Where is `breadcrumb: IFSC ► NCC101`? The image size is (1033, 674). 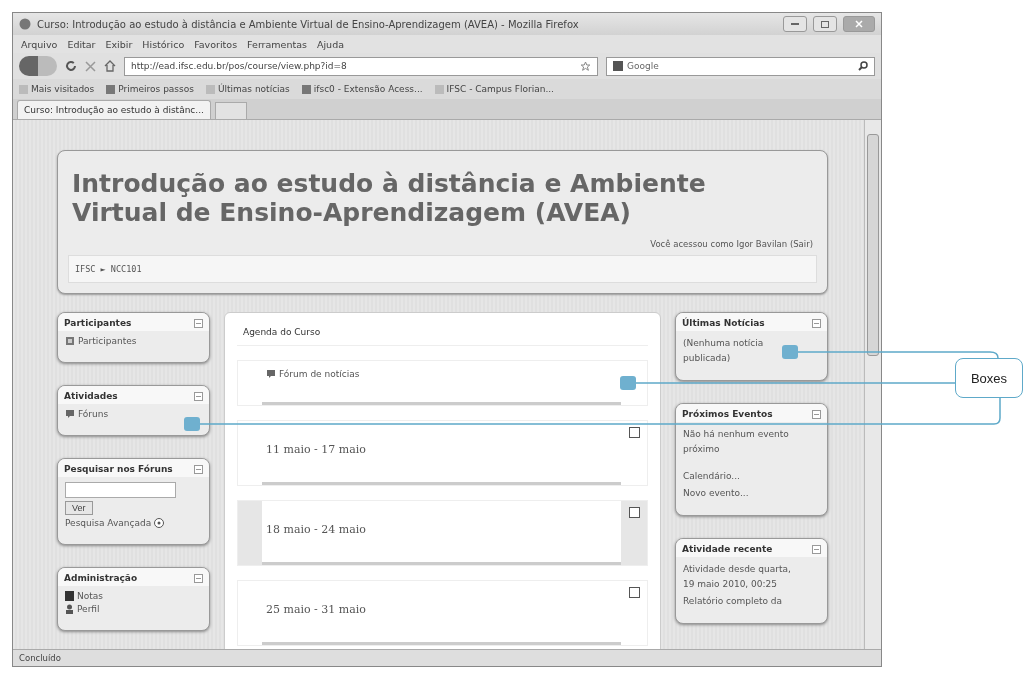
breadcrumb: IFSC ► NCC101 is located at coordinates (442, 269).